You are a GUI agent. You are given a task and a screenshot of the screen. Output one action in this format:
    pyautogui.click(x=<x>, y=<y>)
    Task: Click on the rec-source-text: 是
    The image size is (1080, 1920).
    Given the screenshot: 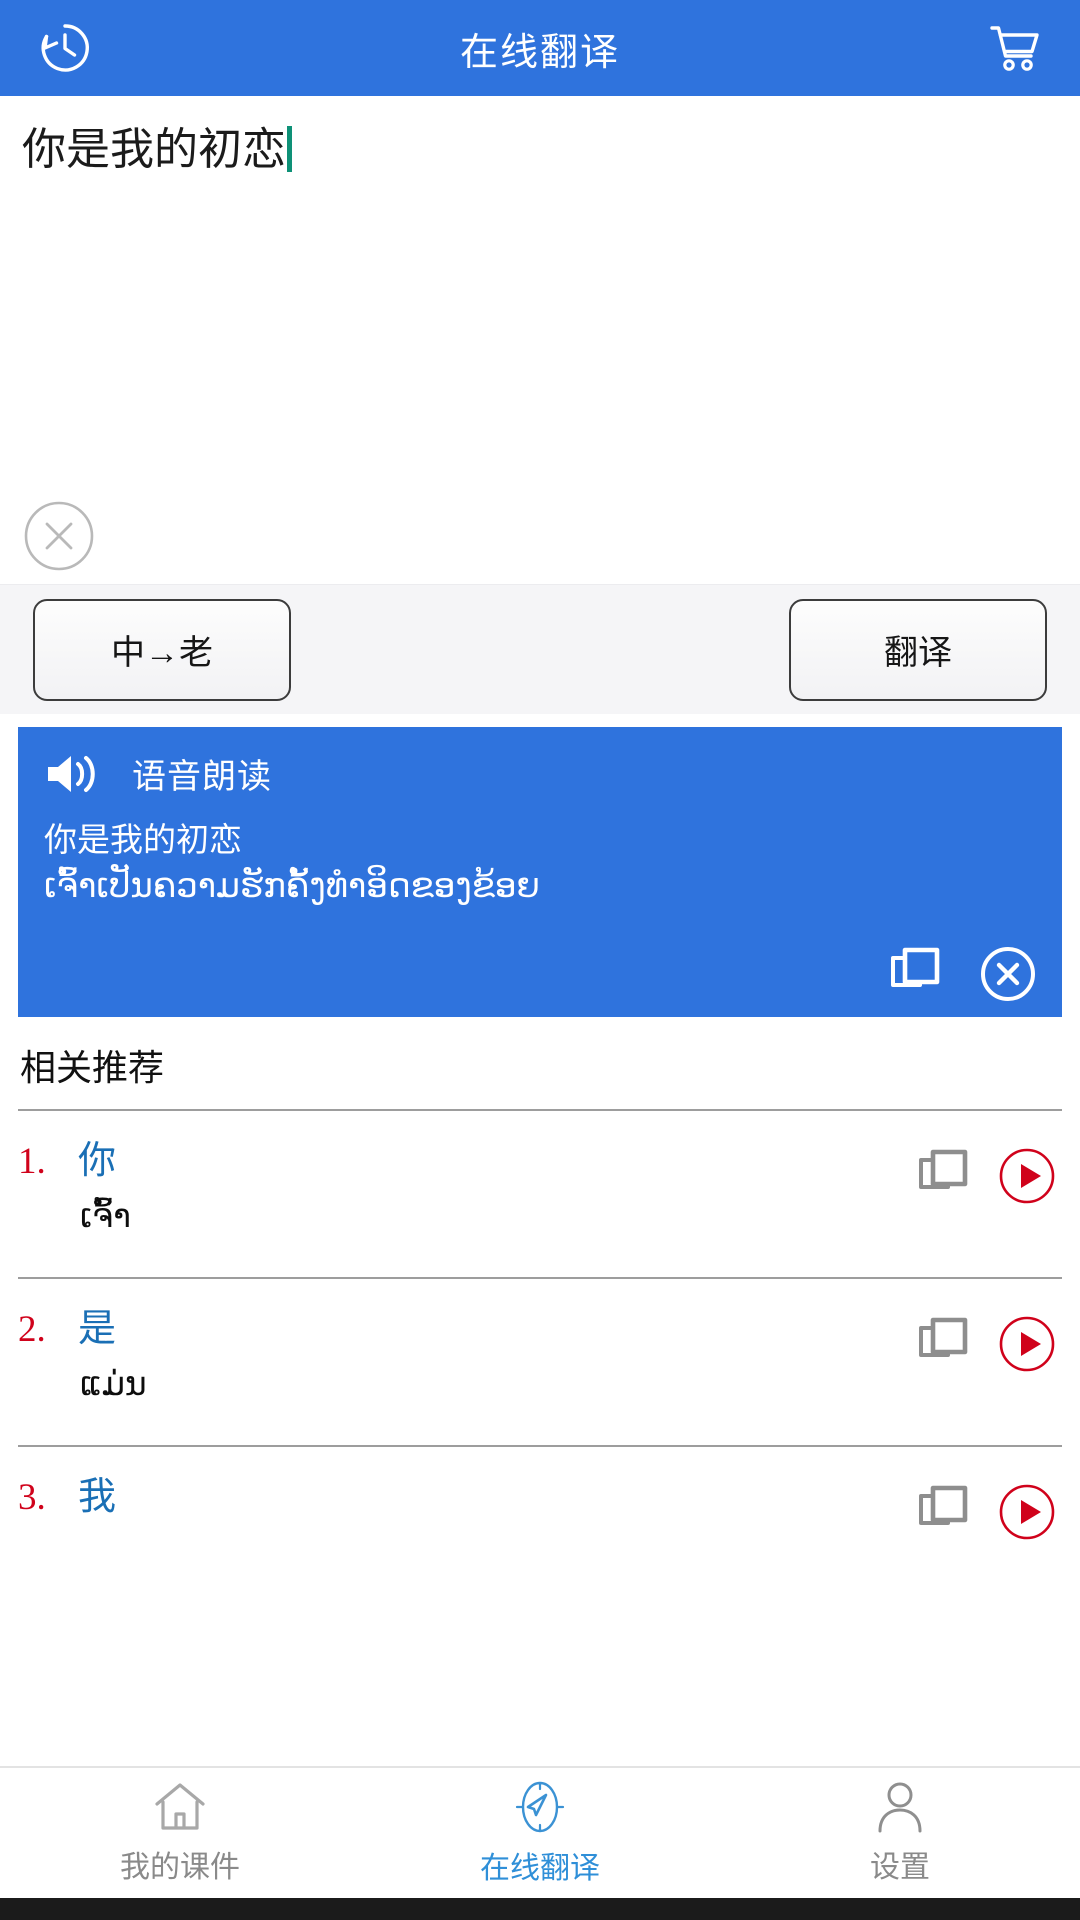 What is the action you would take?
    pyautogui.click(x=97, y=1329)
    